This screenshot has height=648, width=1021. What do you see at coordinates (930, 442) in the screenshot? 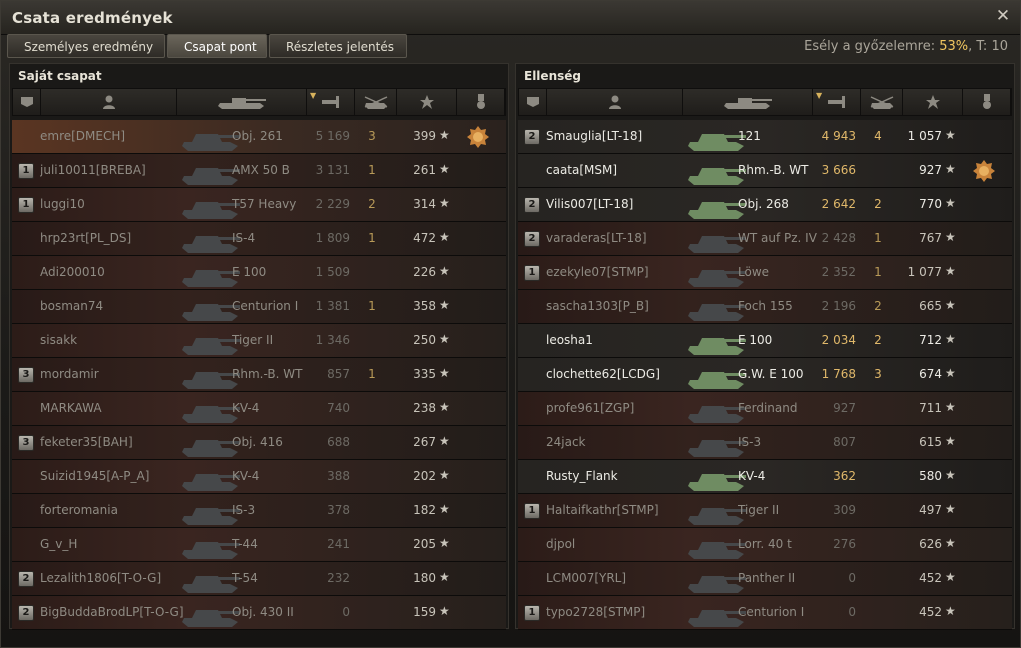
I see `score-value: 615` at bounding box center [930, 442].